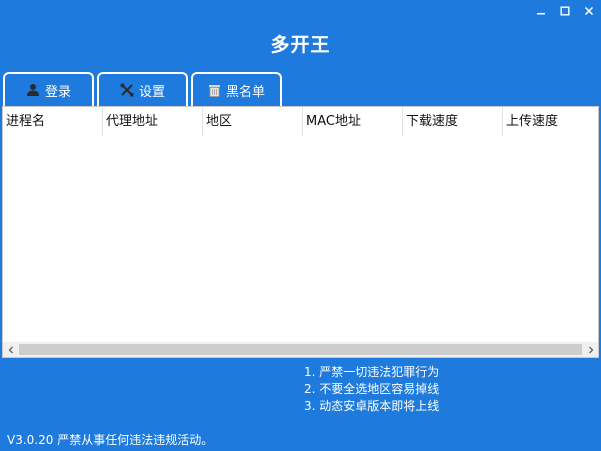 The image size is (601, 451). What do you see at coordinates (57, 92) in the screenshot?
I see `tab-login-label: 登录` at bounding box center [57, 92].